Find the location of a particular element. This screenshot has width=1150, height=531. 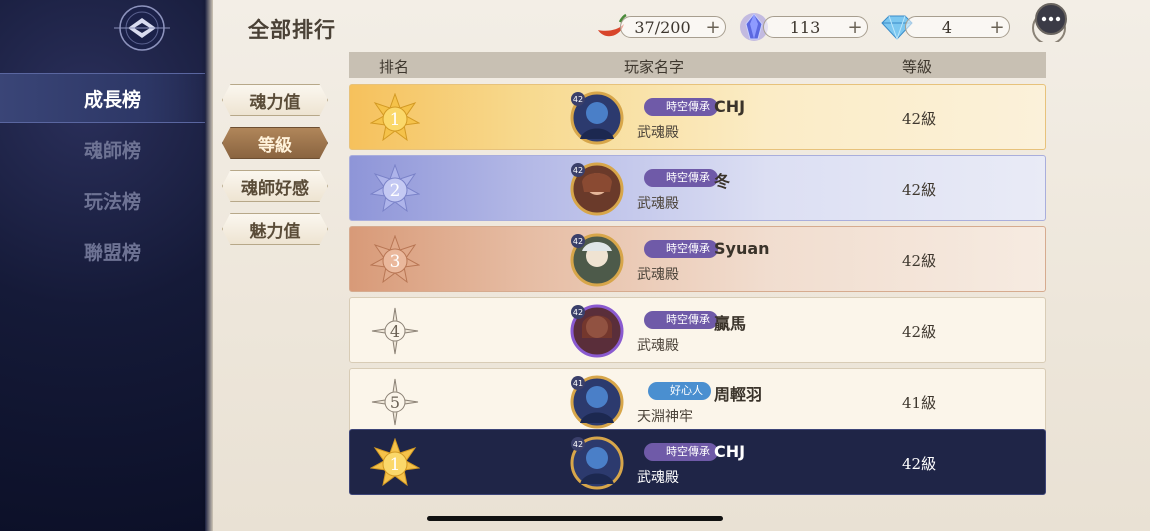

home-indicator is located at coordinates (575, 518).